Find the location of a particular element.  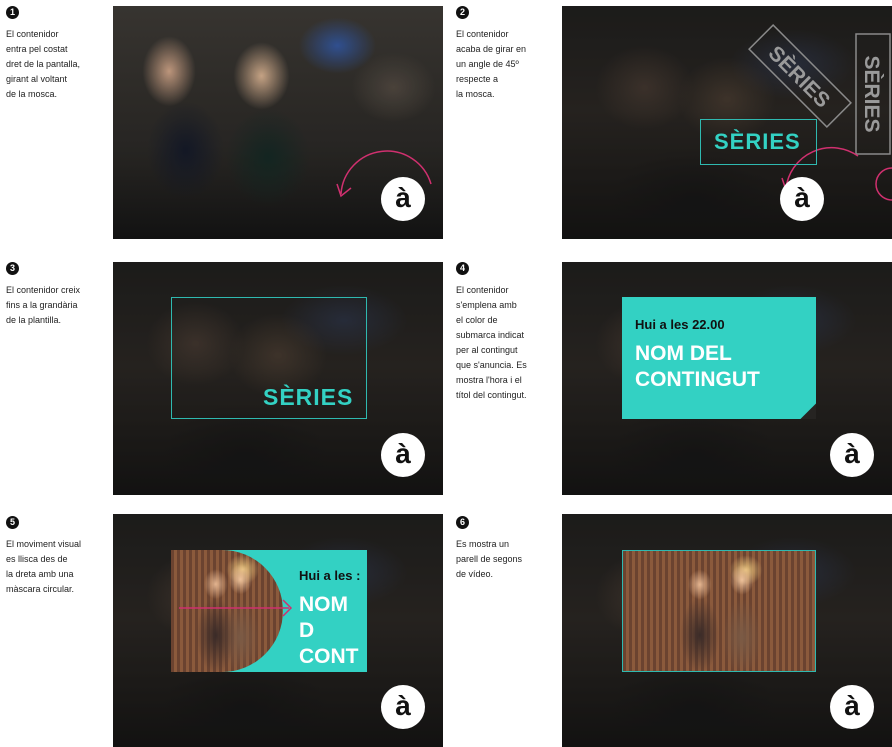

step-number-6: 6 is located at coordinates (462, 522).